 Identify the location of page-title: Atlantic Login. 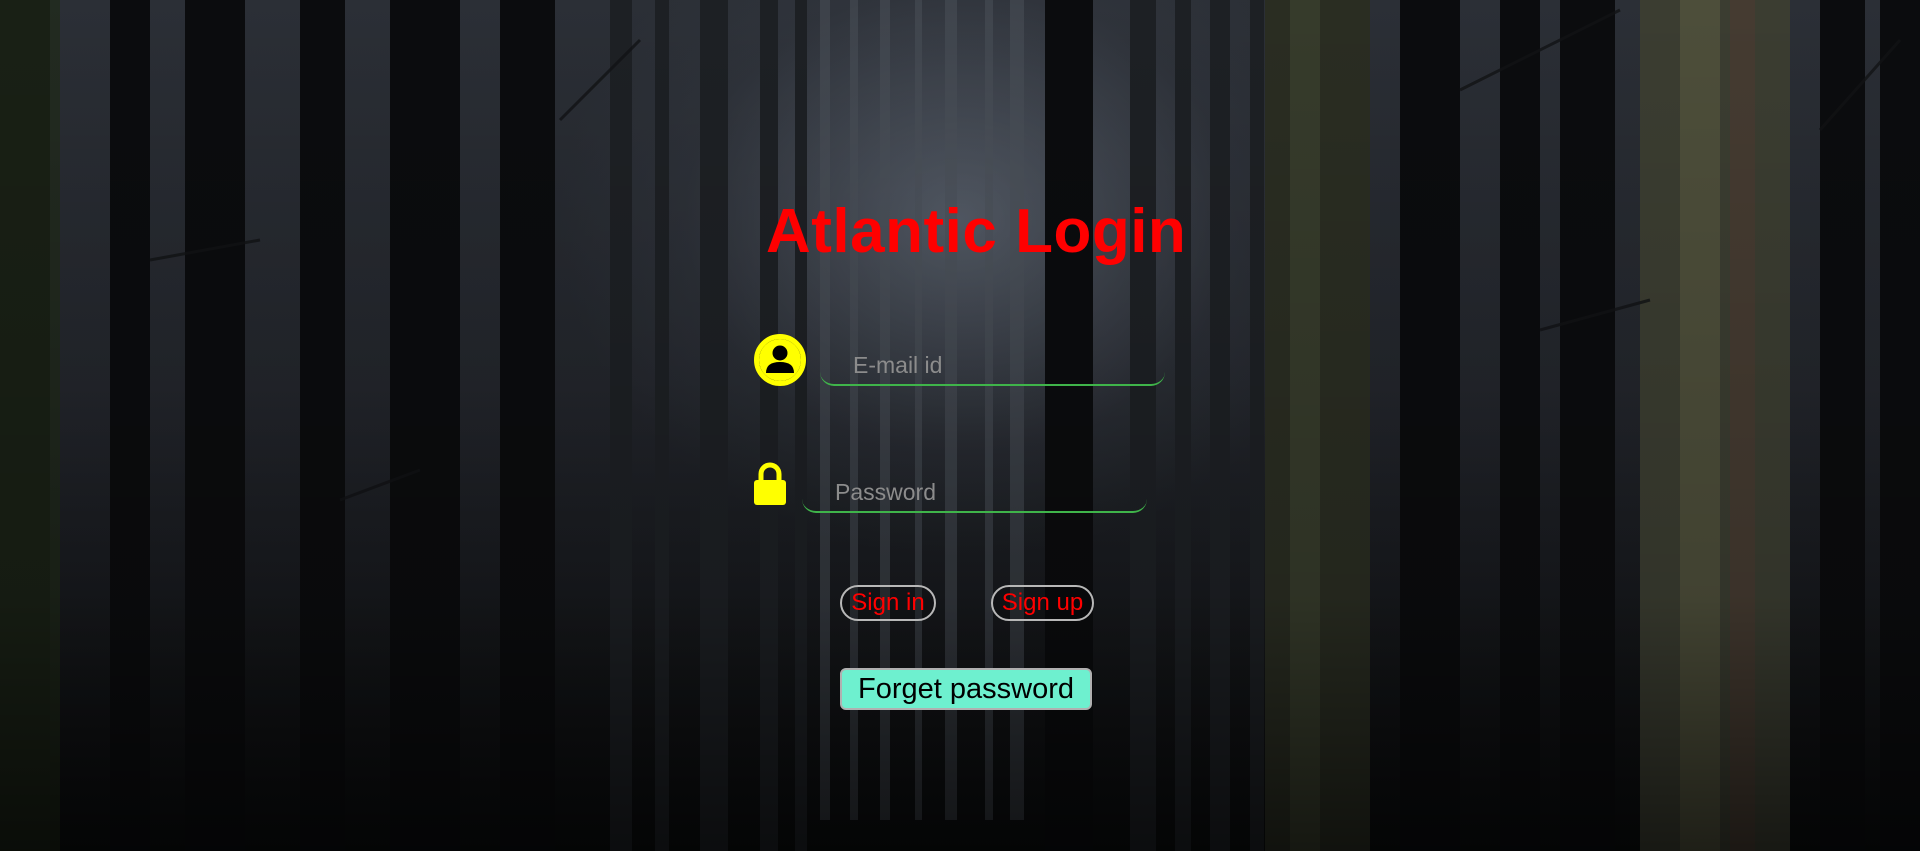
(976, 231).